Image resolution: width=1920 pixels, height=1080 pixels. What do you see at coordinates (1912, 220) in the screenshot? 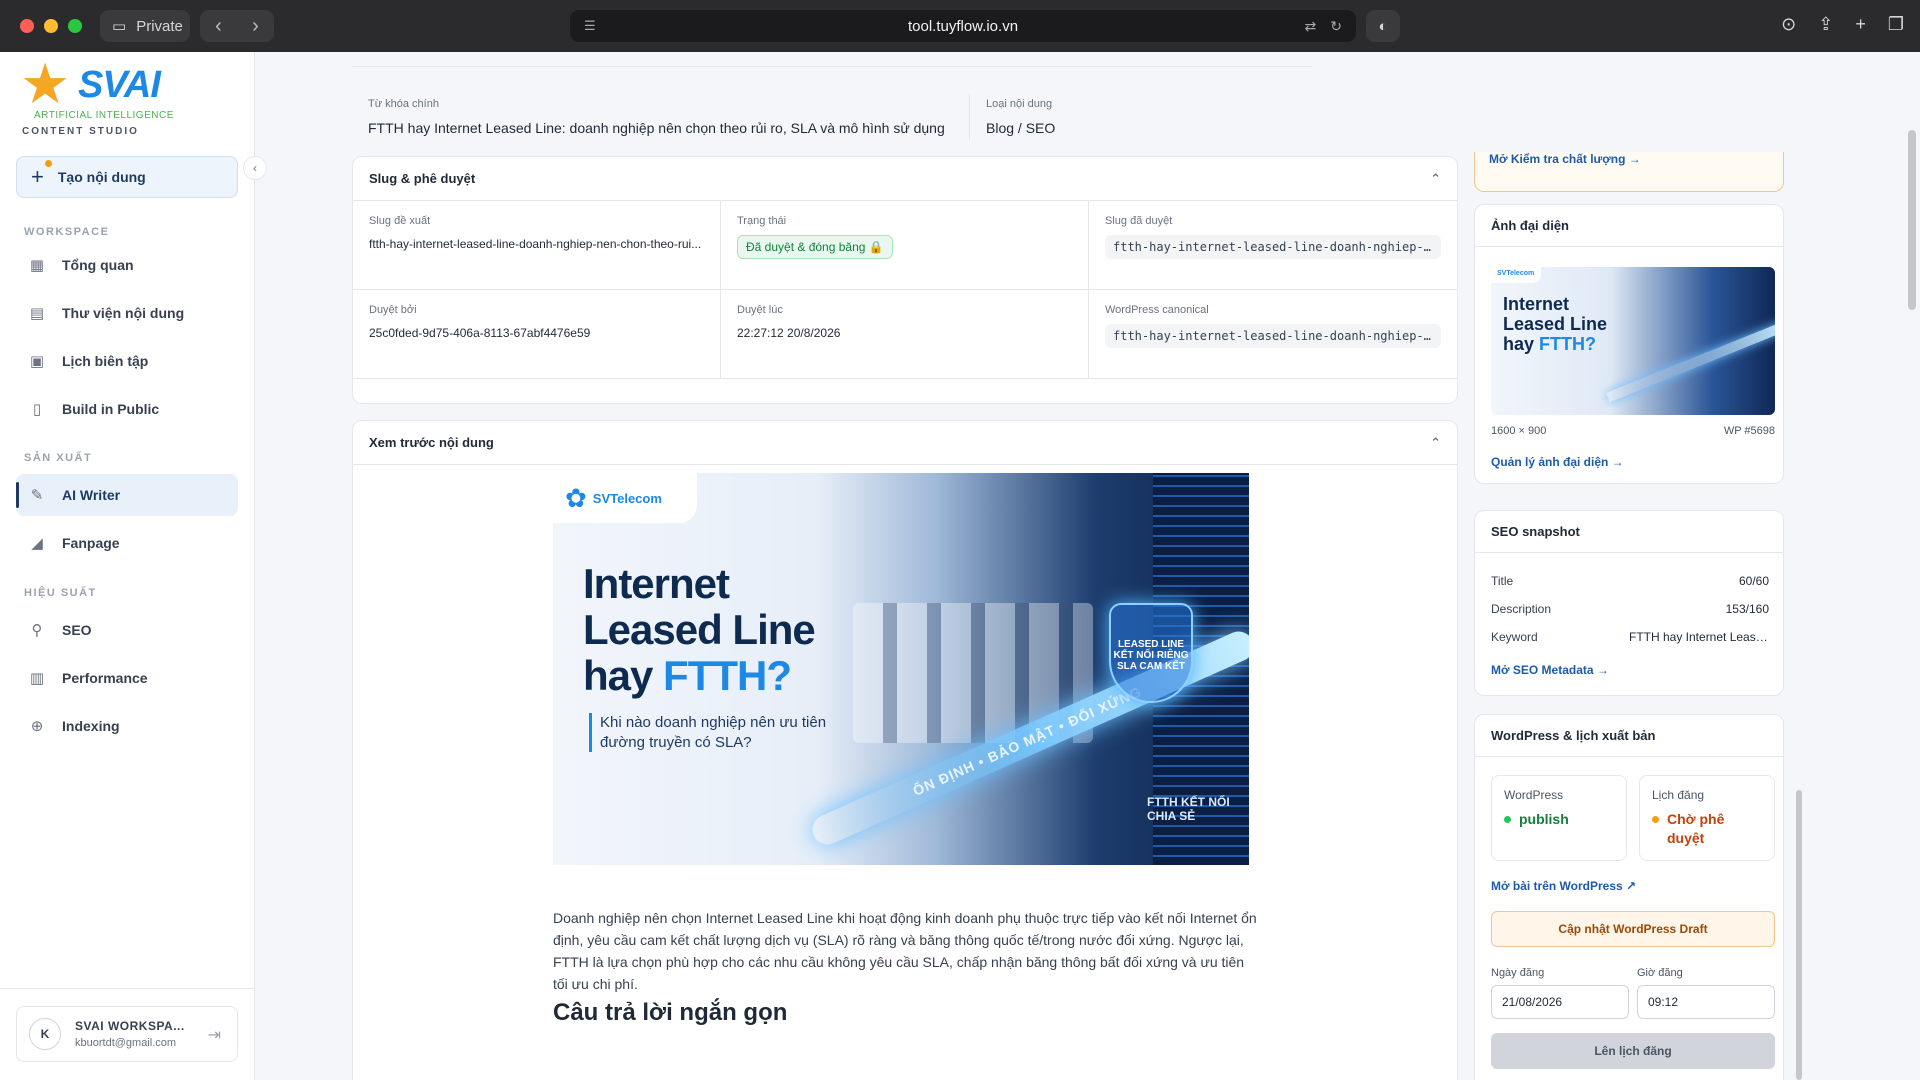
I see `page-scrollbar-thumb` at bounding box center [1912, 220].